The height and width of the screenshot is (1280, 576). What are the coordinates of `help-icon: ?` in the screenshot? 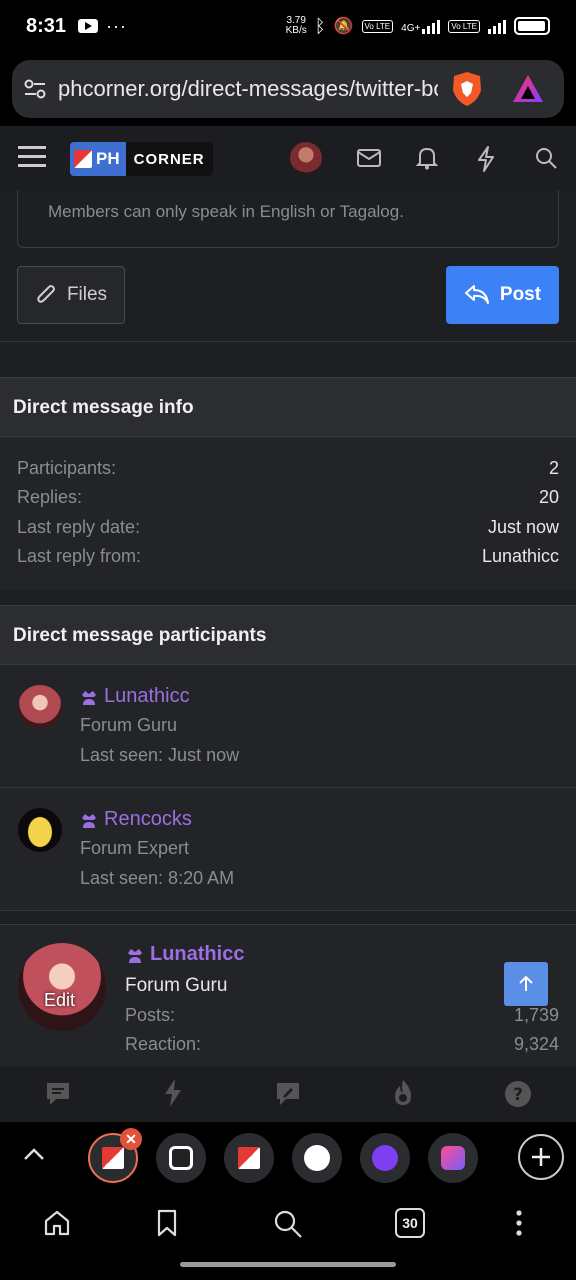 It's located at (518, 1094).